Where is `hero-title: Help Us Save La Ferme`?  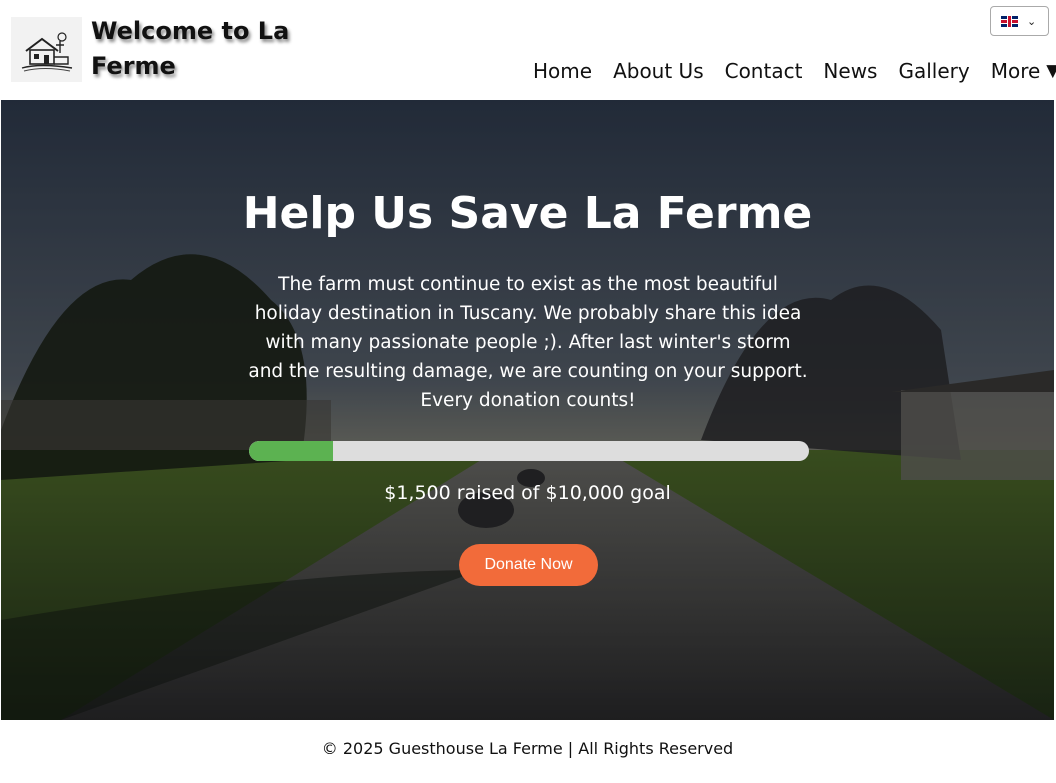 hero-title: Help Us Save La Ferme is located at coordinates (527, 213).